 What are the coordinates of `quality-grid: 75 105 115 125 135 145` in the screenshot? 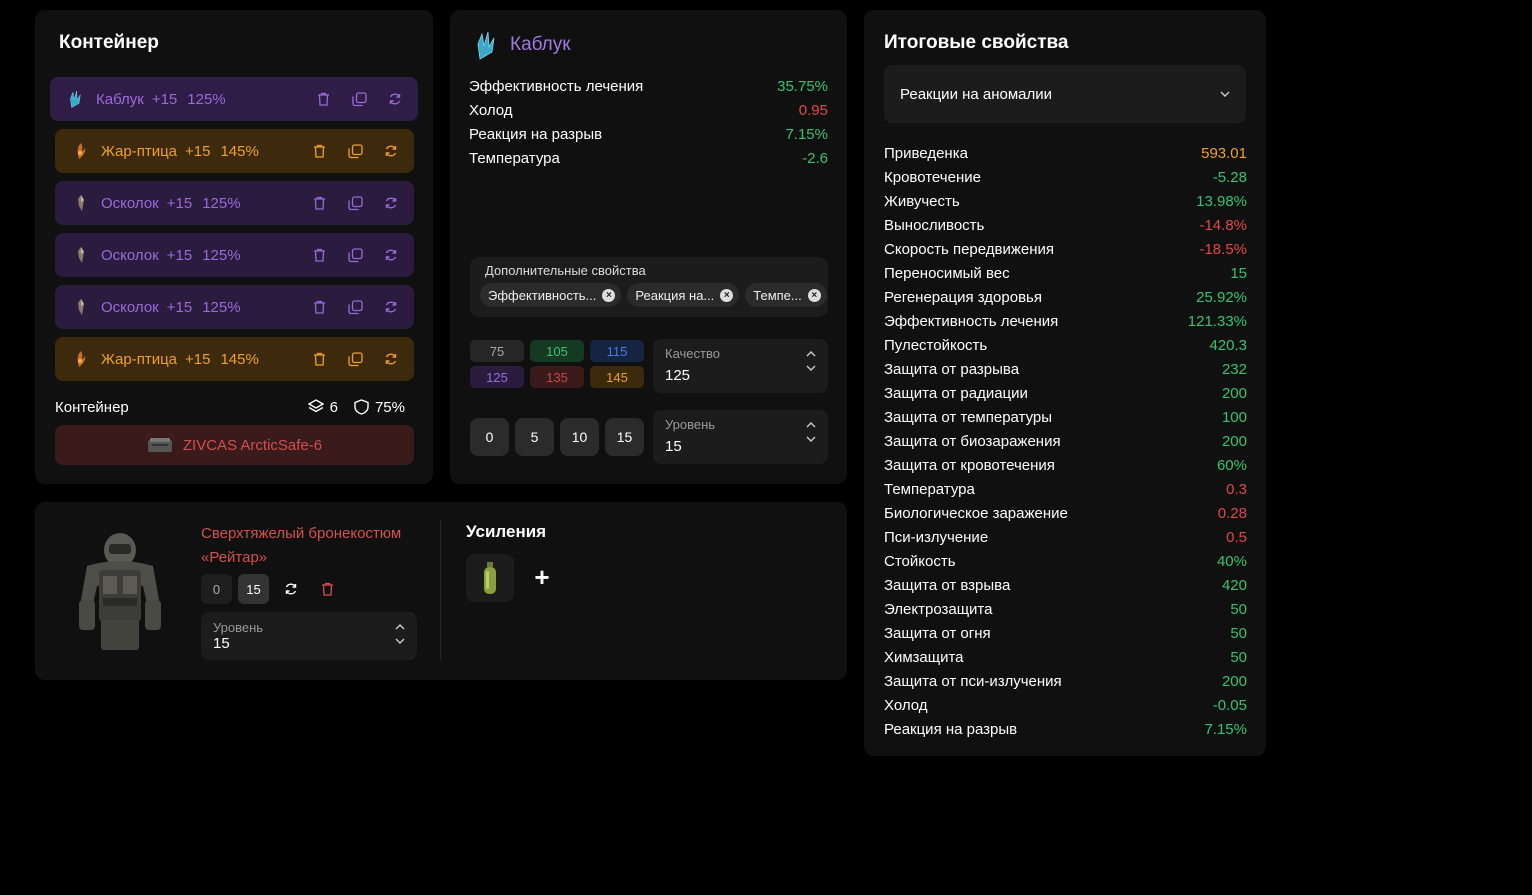 It's located at (557, 364).